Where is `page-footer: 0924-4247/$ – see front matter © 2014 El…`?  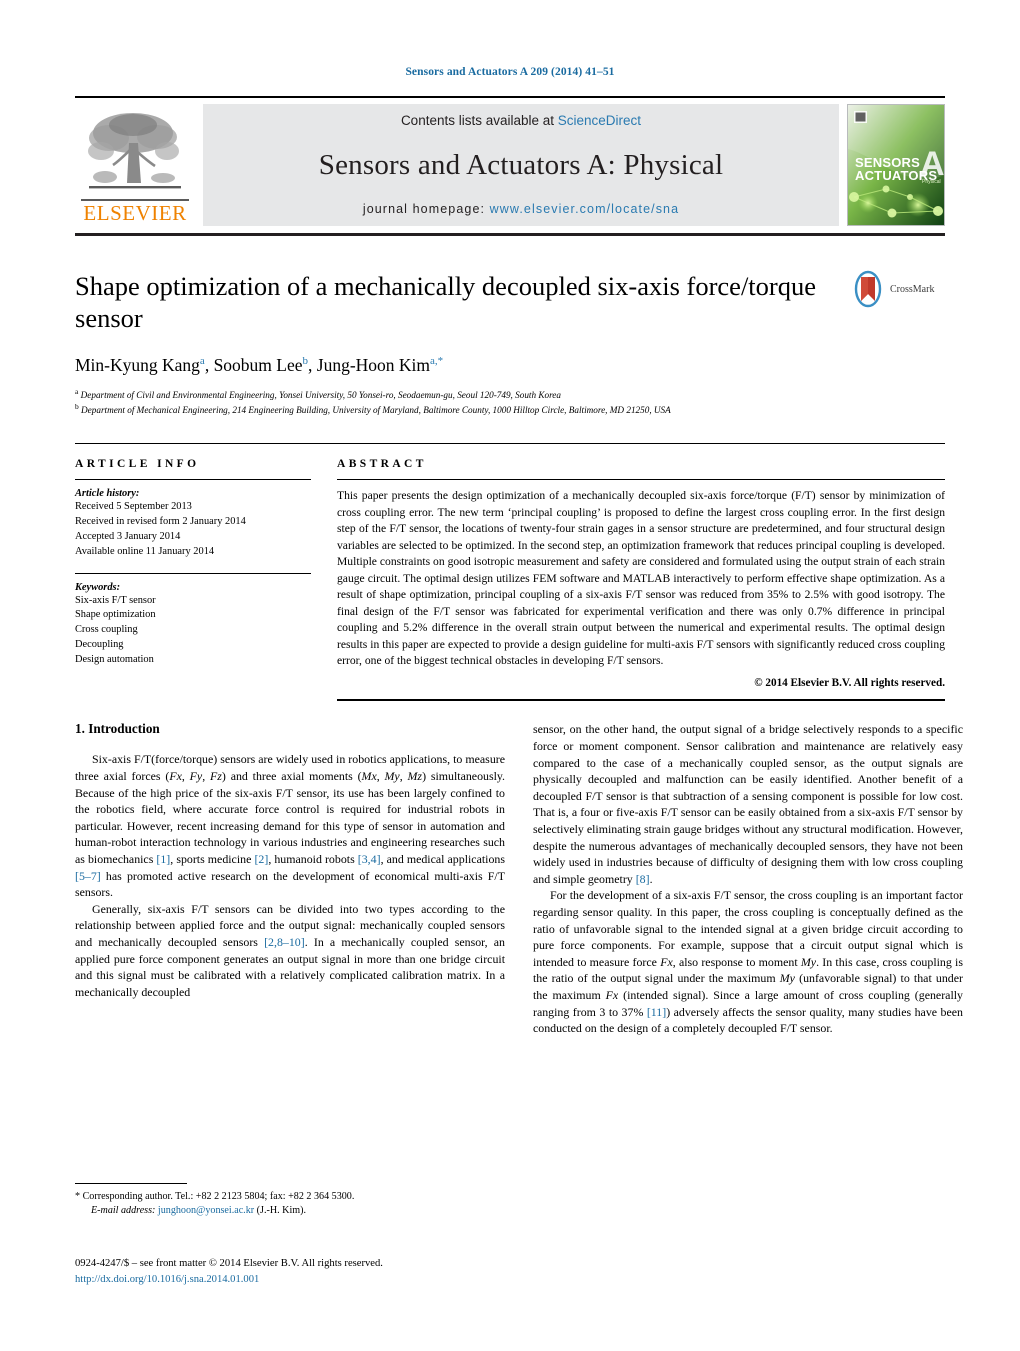 page-footer: 0924-4247/$ – see front matter © 2014 El… is located at coordinates (325, 1272).